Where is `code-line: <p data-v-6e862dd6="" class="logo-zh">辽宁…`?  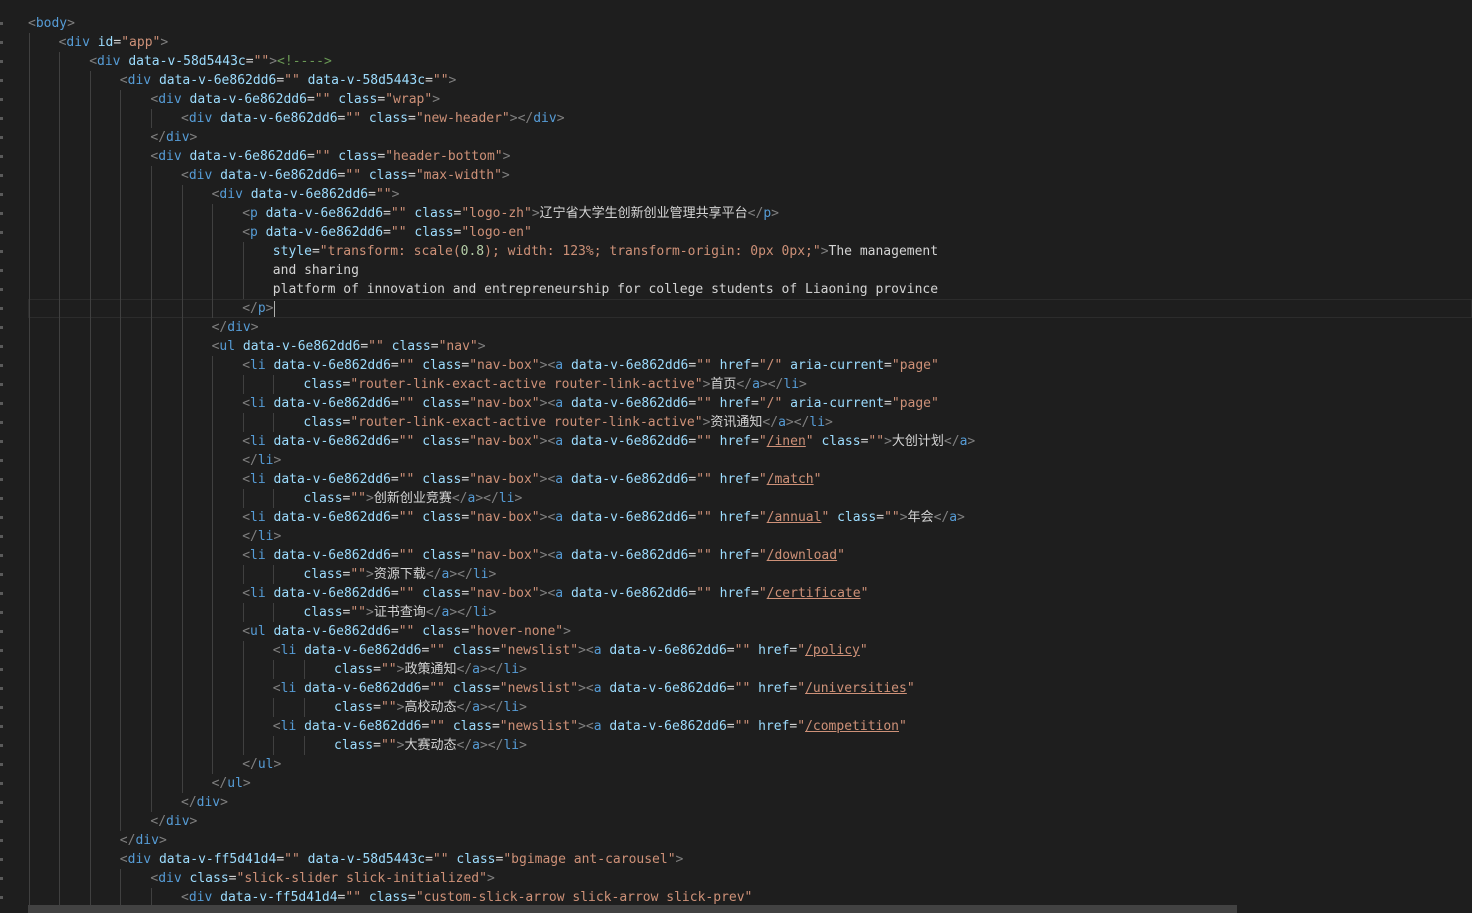
code-line: <p data-v-6e862dd6="" class="logo-zh">辽宁… is located at coordinates (750, 213).